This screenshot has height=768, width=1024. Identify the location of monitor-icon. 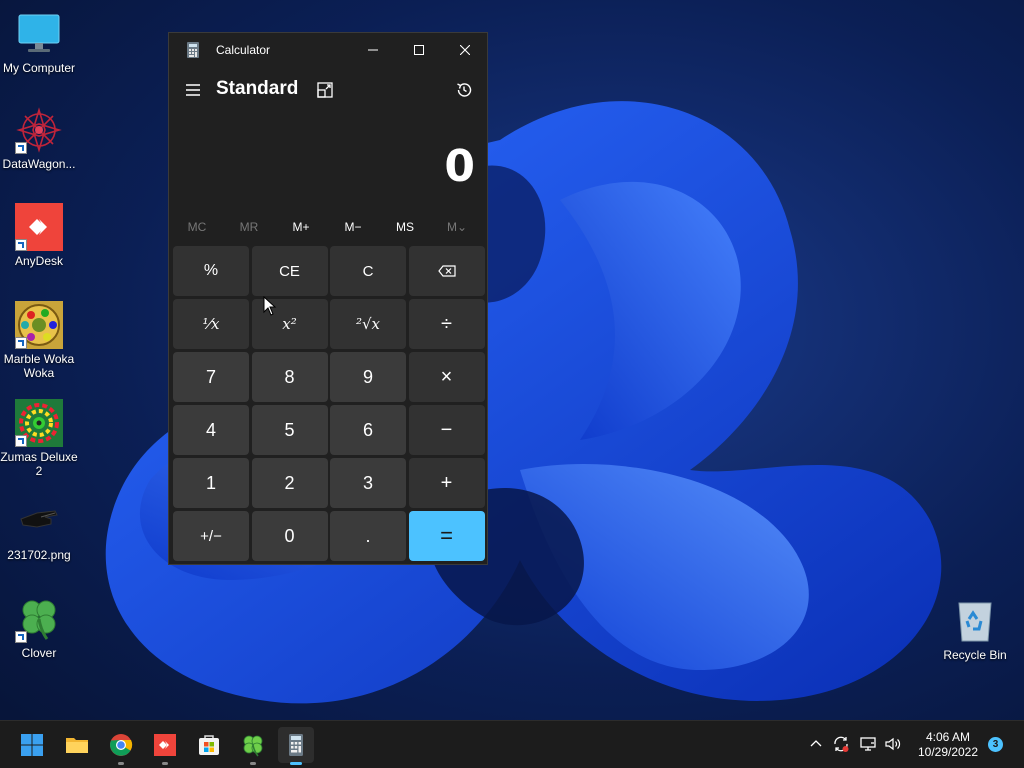
(39, 33).